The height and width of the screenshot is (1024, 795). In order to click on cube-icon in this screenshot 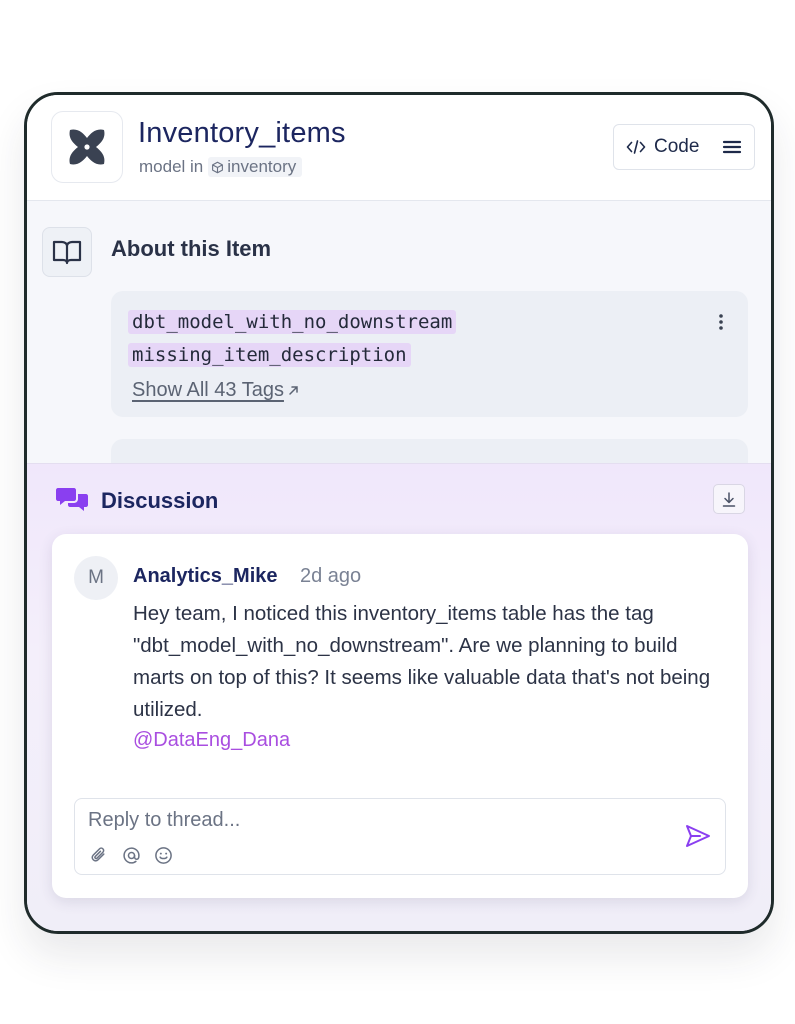, I will do `click(218, 167)`.